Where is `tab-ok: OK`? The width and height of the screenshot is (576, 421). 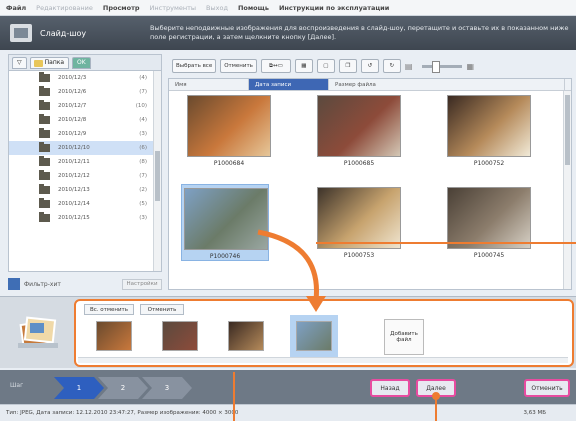 tab-ok: OK is located at coordinates (81, 62).